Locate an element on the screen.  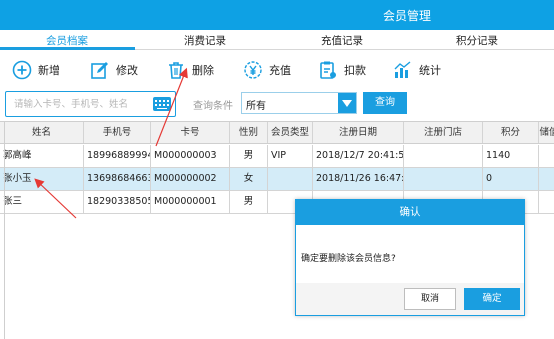
search-bar: 查询条件 所有 查询 is located at coordinates (277, 104).